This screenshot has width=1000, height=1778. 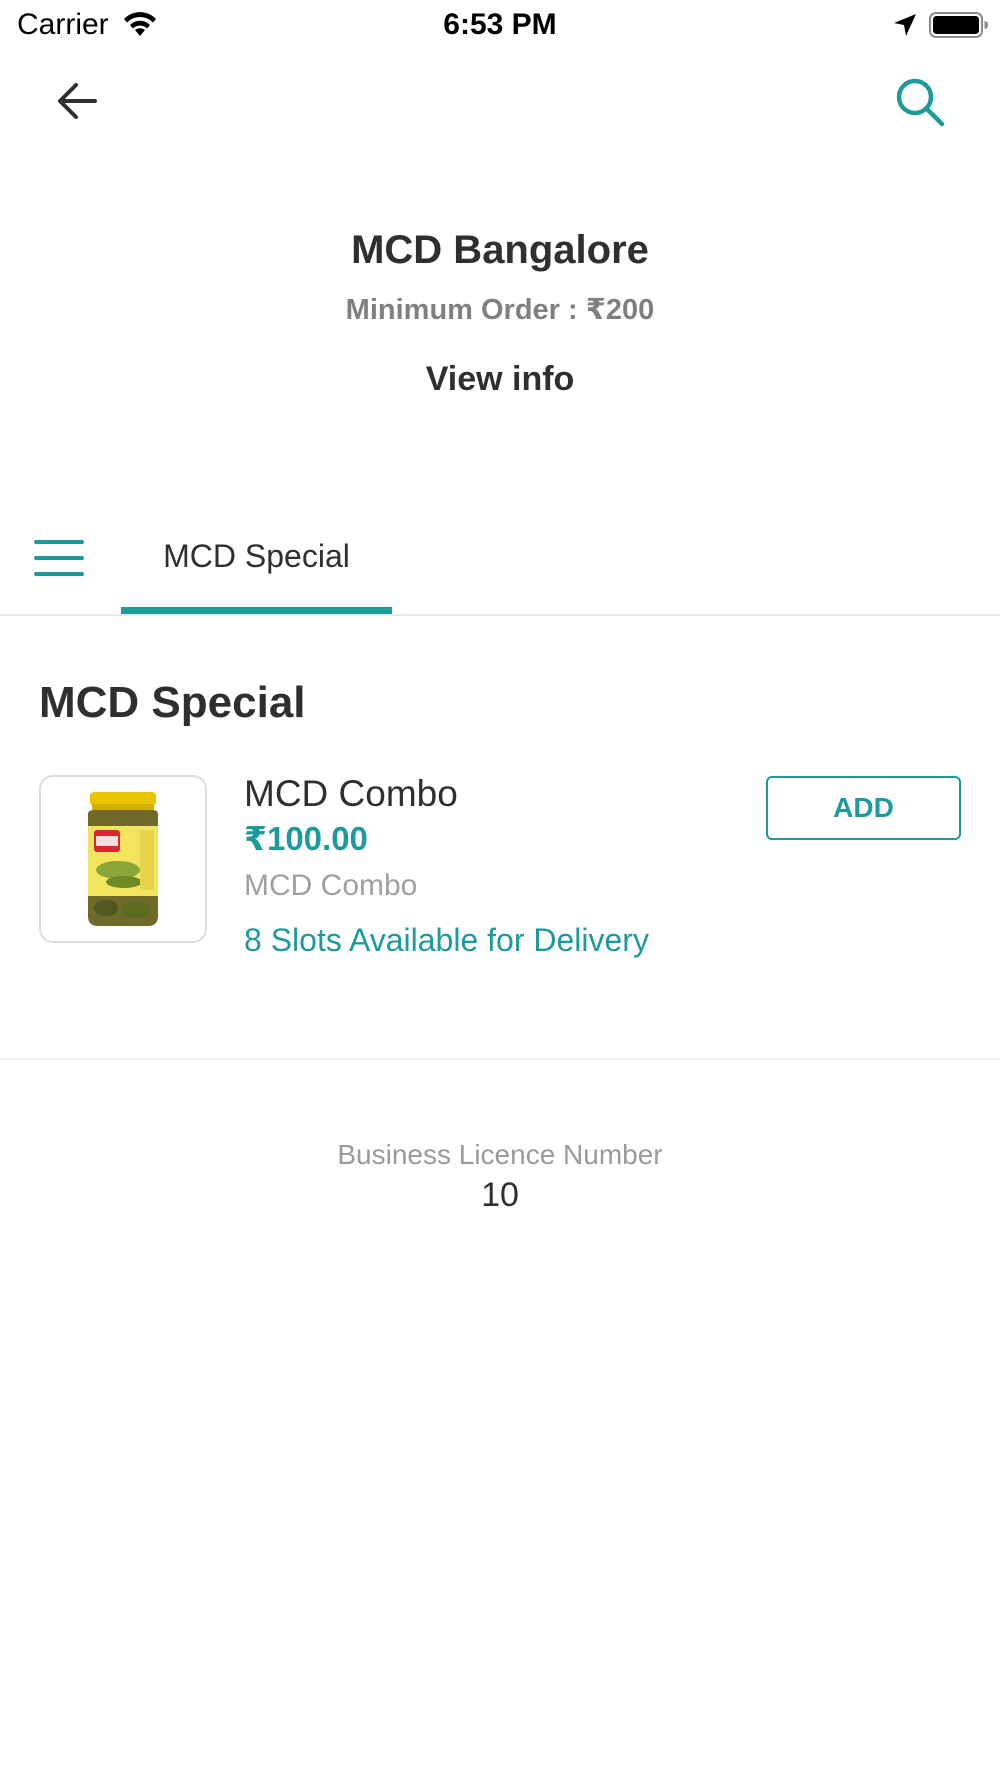 I want to click on arrow-left-icon, so click(x=77, y=101).